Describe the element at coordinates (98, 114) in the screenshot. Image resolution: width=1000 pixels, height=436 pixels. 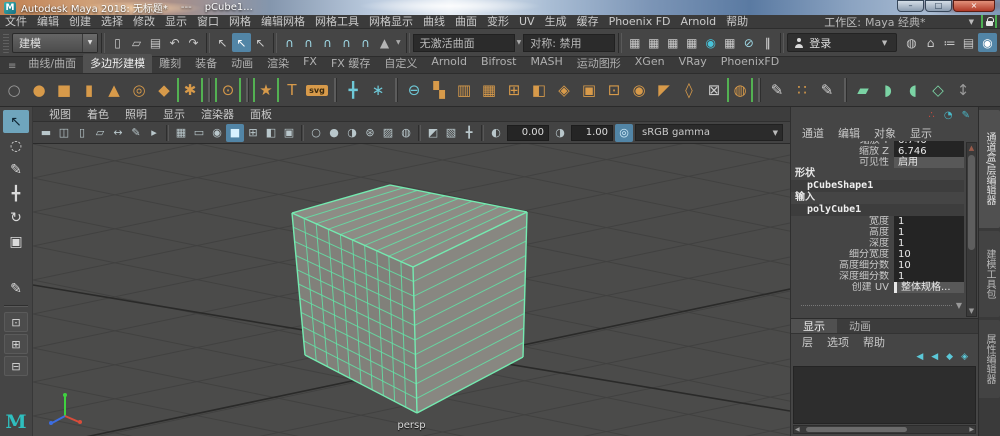
I see `panel-menu-item-1: 着色` at that location.